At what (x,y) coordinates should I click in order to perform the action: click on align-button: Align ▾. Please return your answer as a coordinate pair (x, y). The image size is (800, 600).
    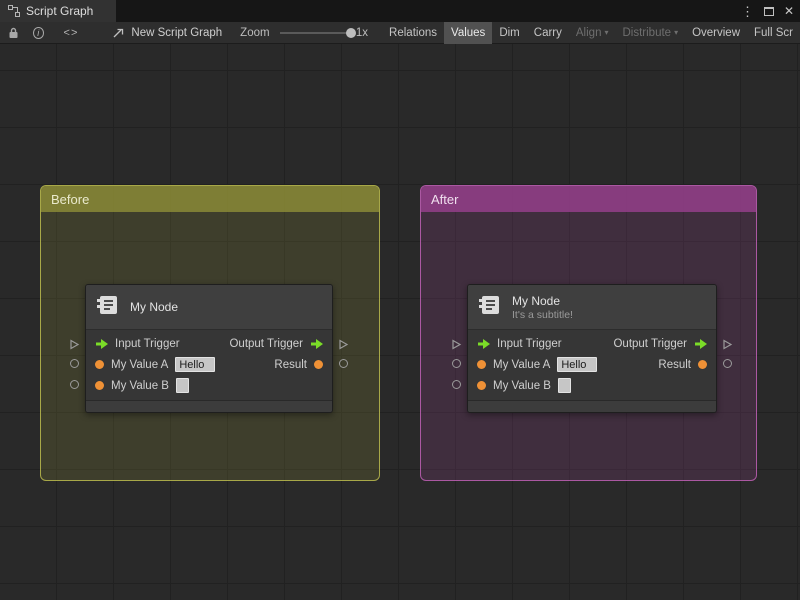
    Looking at the image, I should click on (592, 33).